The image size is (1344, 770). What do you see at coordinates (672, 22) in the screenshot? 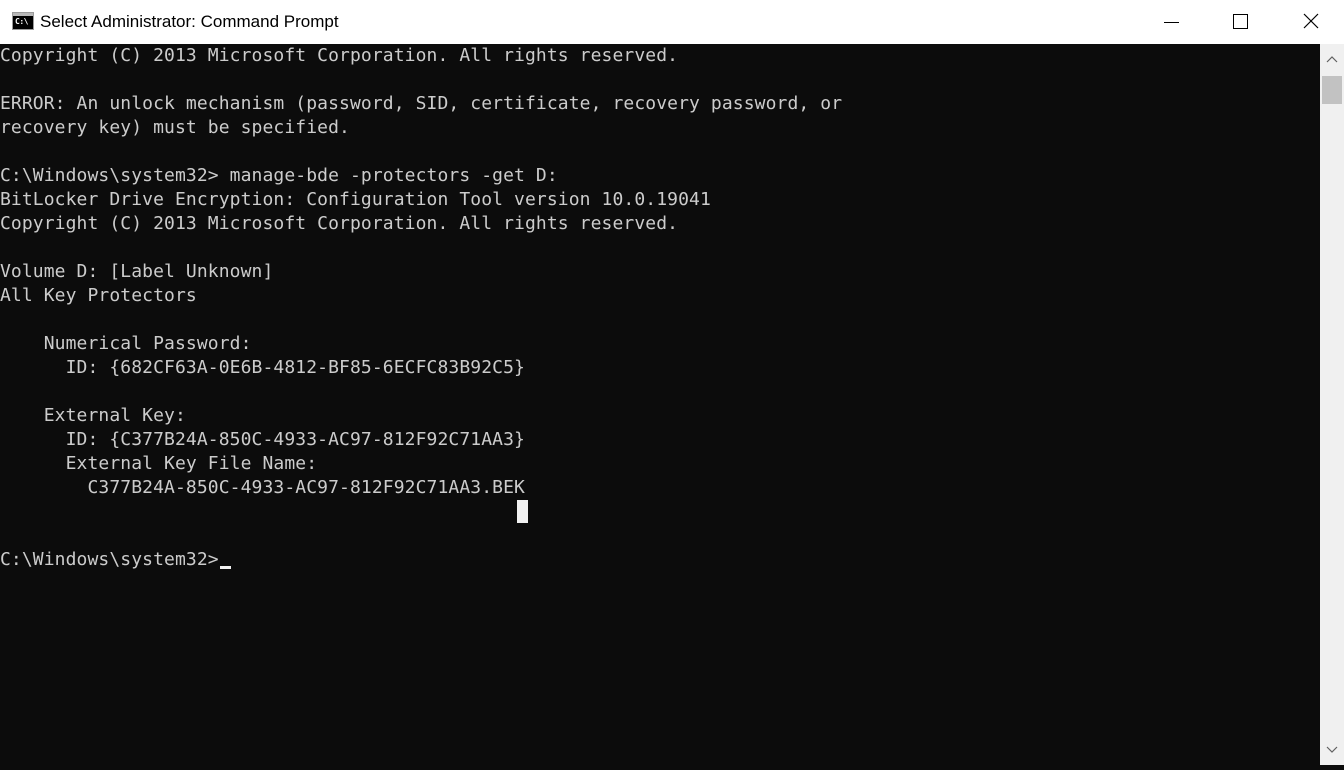
I see `title-bar: C:\ Select Administrator: Command Prompt` at bounding box center [672, 22].